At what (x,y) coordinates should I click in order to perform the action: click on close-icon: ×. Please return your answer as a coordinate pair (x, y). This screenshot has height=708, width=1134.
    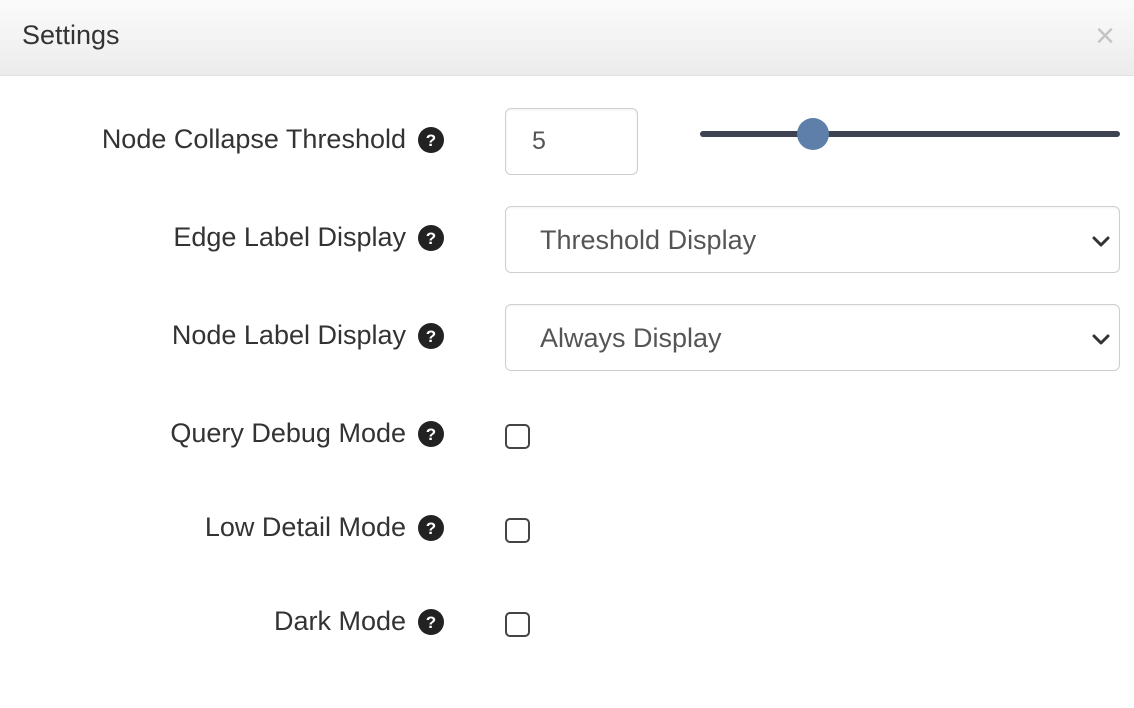
    Looking at the image, I should click on (1105, 36).